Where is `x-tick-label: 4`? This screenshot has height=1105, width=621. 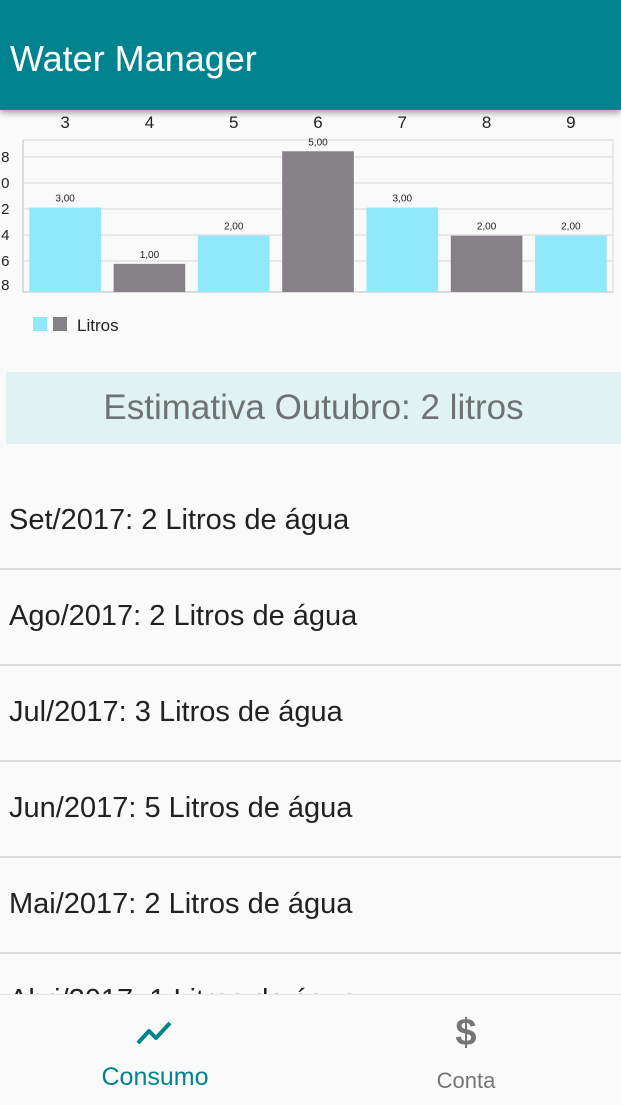 x-tick-label: 4 is located at coordinates (149, 122).